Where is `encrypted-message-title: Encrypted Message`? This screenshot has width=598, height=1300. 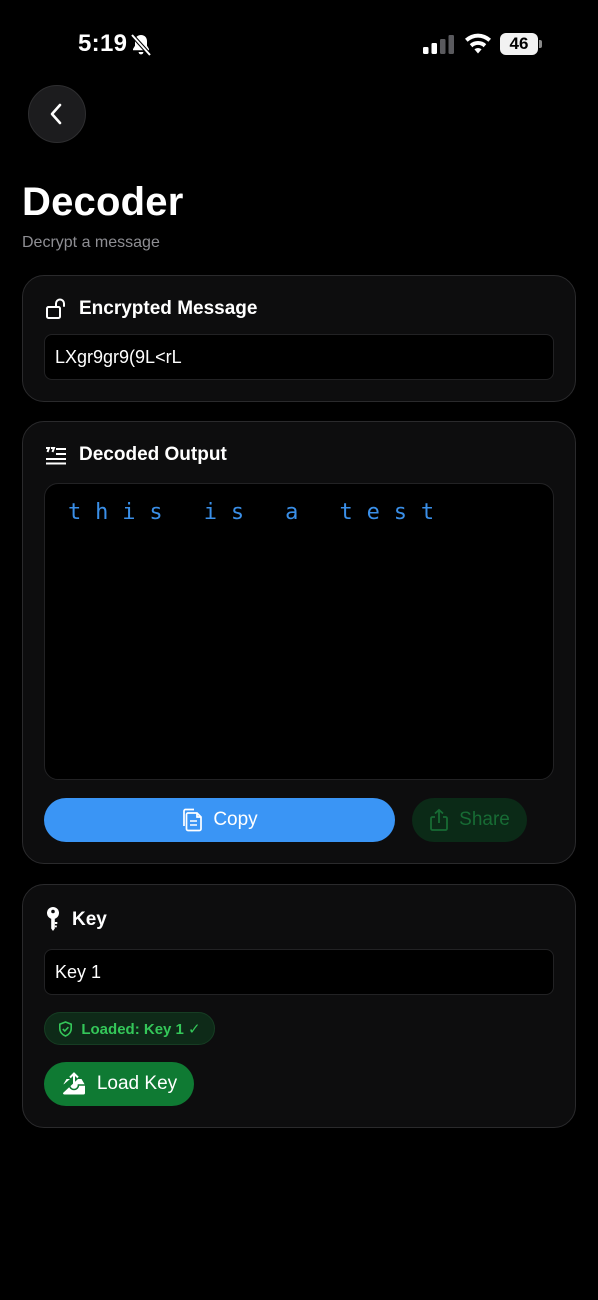
encrypted-message-title: Encrypted Message is located at coordinates (168, 308).